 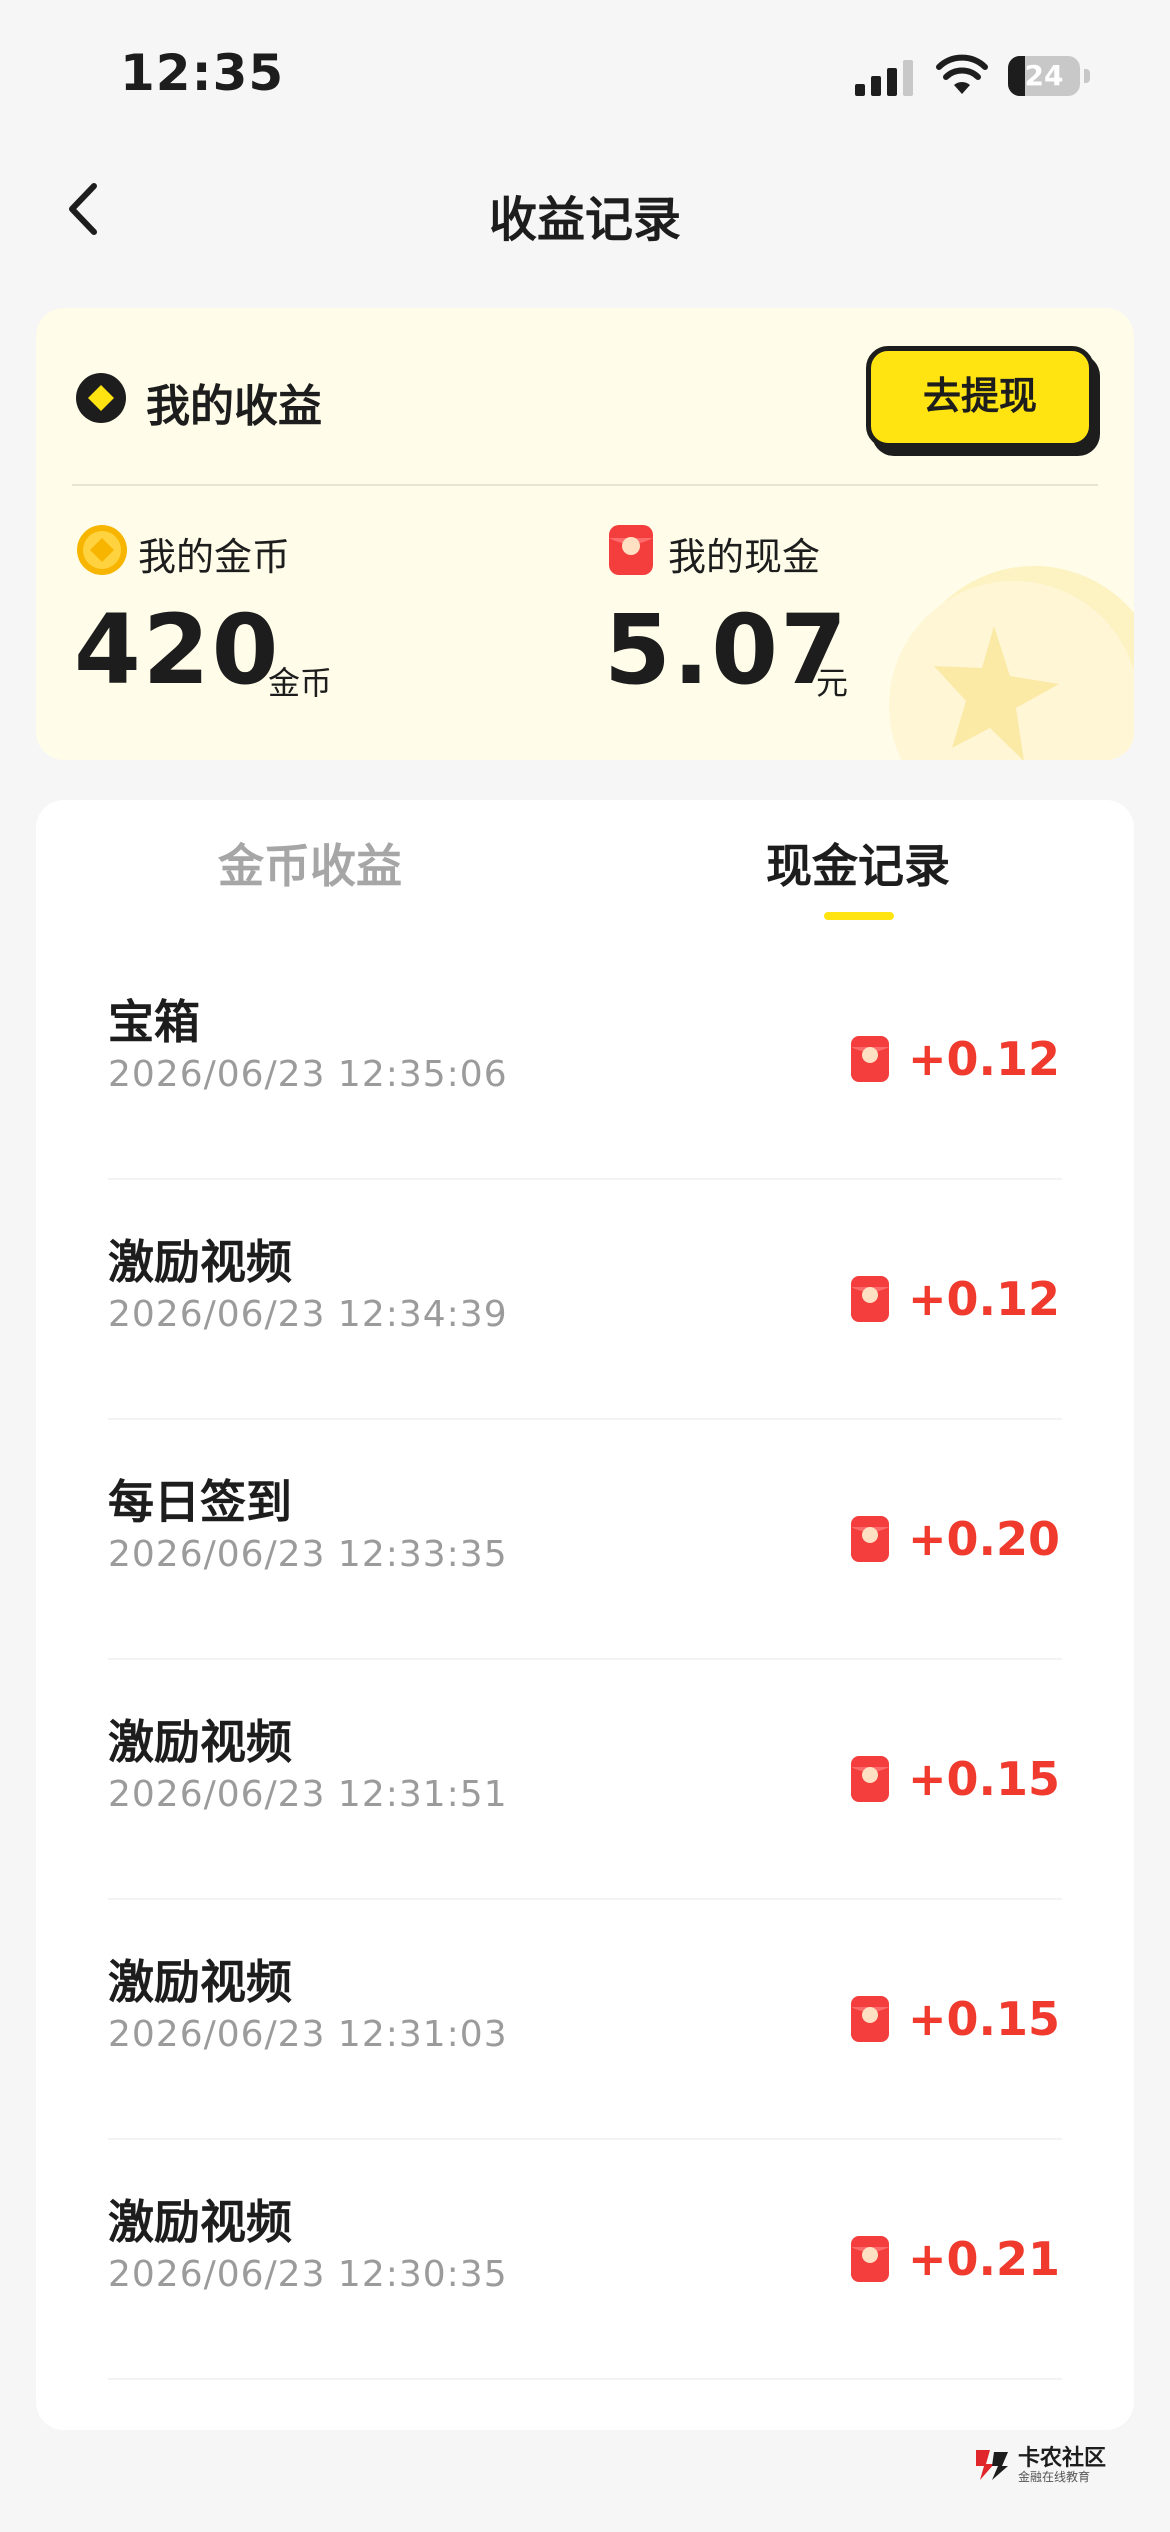 I want to click on record-title: 每日签到, so click(x=200, y=1502).